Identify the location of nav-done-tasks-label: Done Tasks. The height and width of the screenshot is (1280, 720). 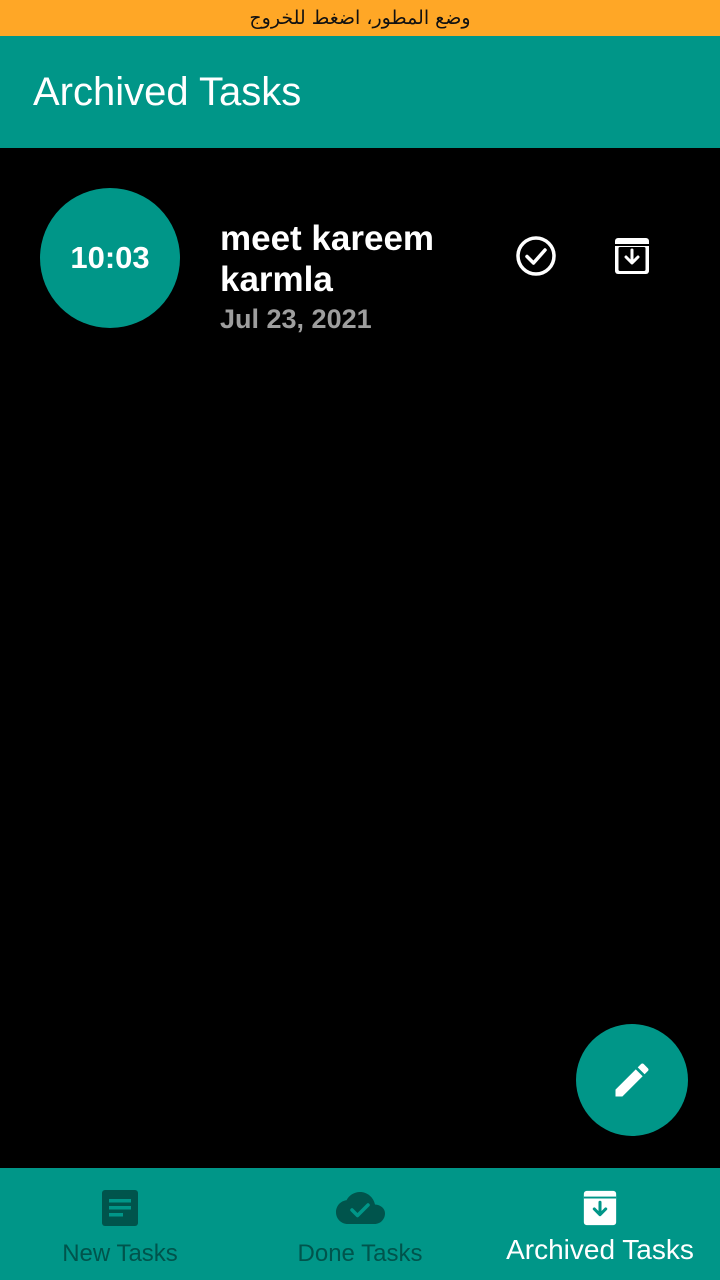
(360, 1253).